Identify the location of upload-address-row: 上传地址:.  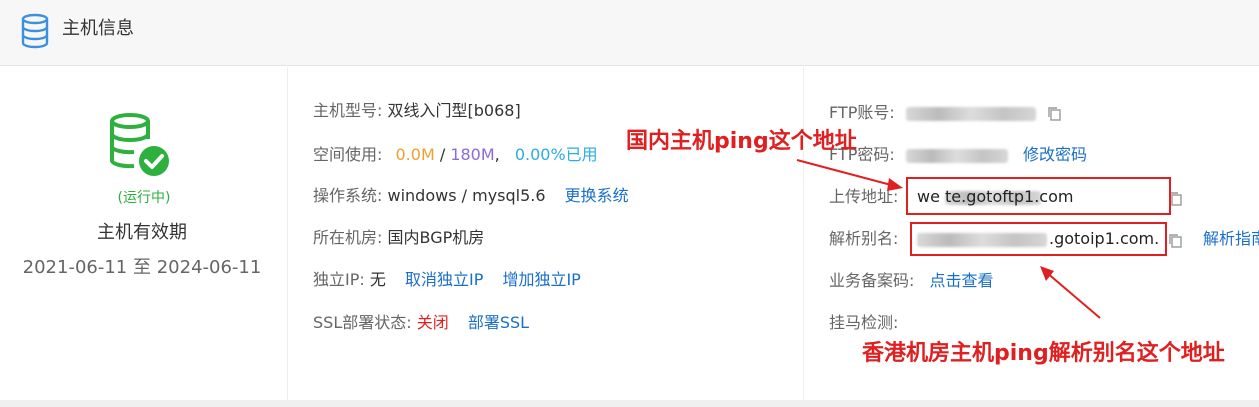
(863, 197).